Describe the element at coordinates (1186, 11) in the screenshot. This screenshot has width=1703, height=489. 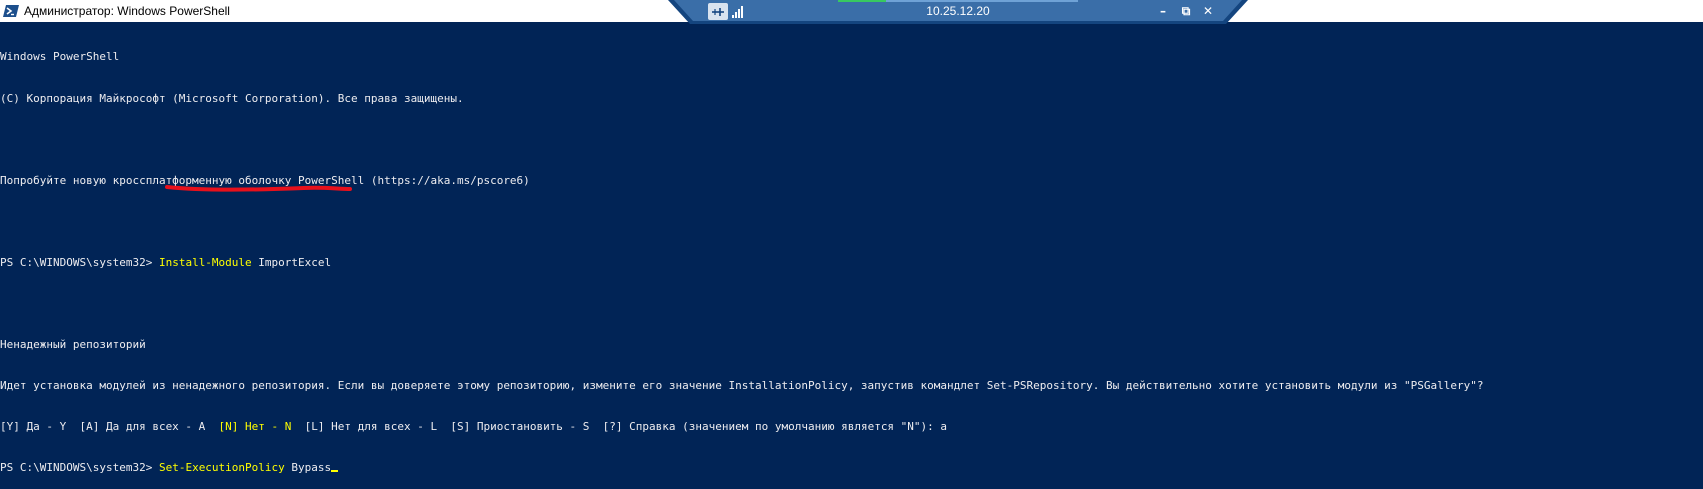
I see `restore-icon: ⧉` at that location.